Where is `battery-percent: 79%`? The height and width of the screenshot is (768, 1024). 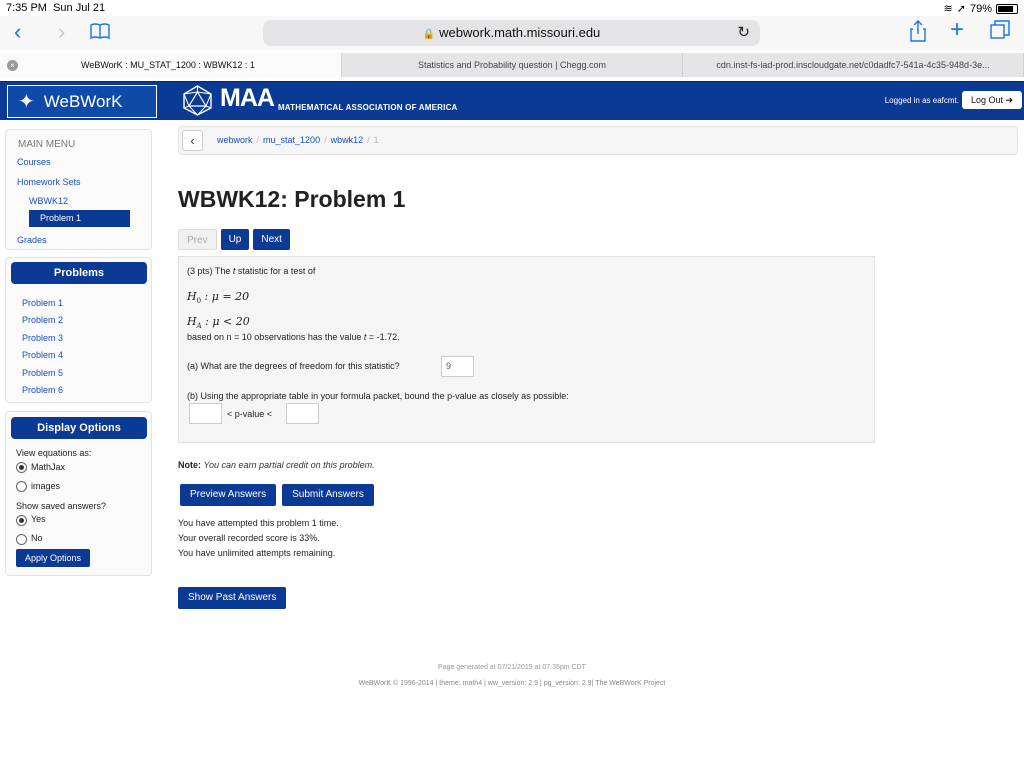
battery-percent: 79% is located at coordinates (980, 8).